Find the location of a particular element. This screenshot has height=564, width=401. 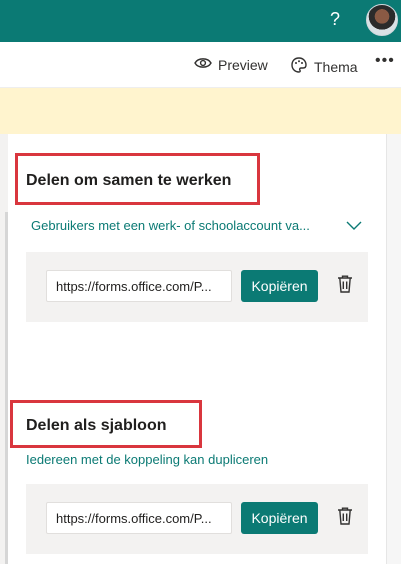

collaborate-copy-button: Kopiëren is located at coordinates (279, 286).